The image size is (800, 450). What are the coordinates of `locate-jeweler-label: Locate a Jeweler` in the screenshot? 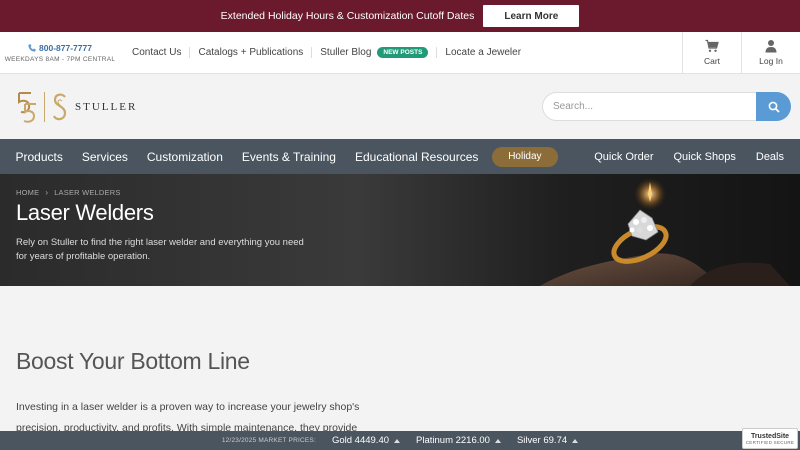 It's located at (483, 52).